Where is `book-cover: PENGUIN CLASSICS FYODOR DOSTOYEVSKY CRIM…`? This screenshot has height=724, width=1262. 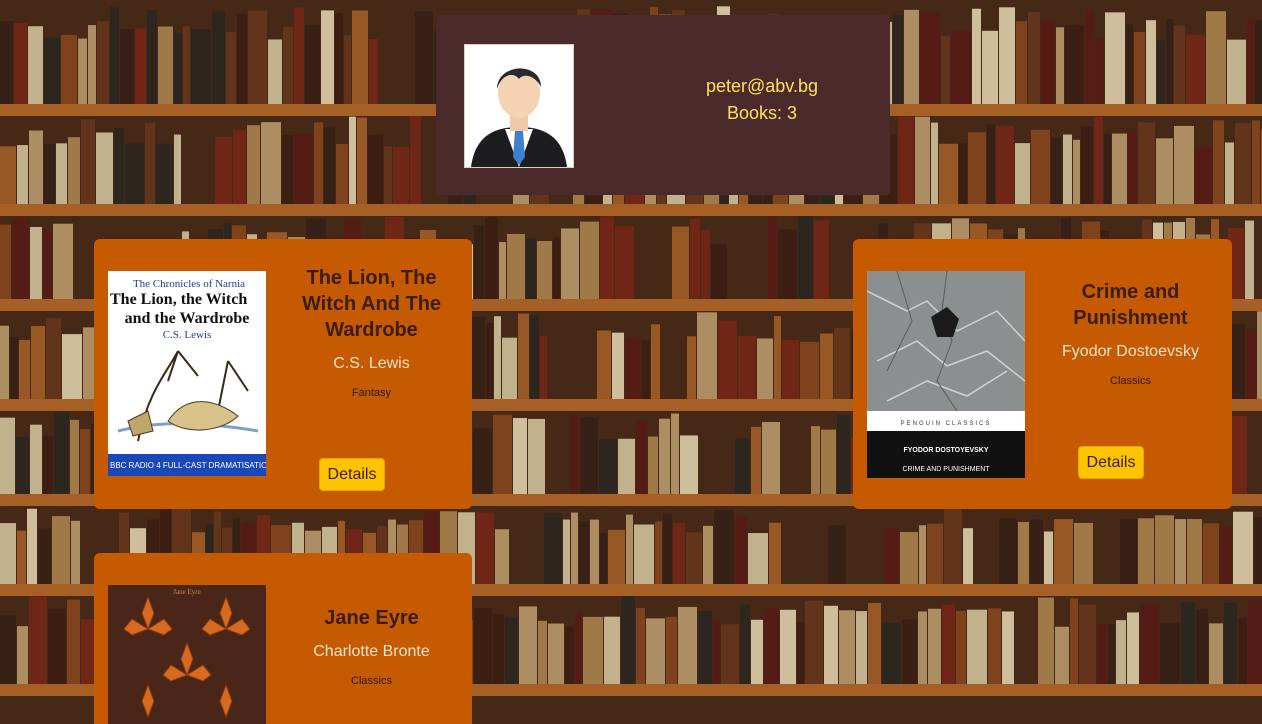
book-cover: PENGUIN CLASSICS FYODOR DOSTOYEVSKY CRIM… is located at coordinates (946, 374).